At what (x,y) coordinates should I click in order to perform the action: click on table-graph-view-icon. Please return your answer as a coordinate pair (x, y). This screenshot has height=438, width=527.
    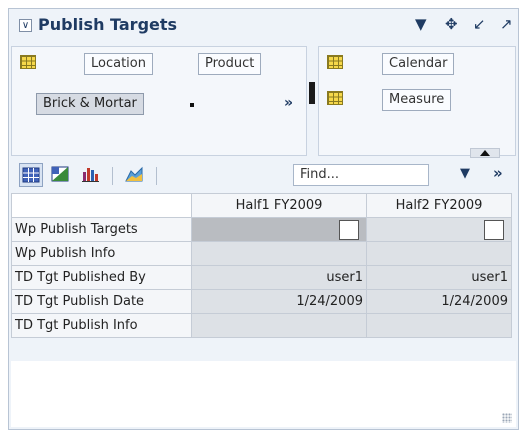
    Looking at the image, I should click on (60, 174).